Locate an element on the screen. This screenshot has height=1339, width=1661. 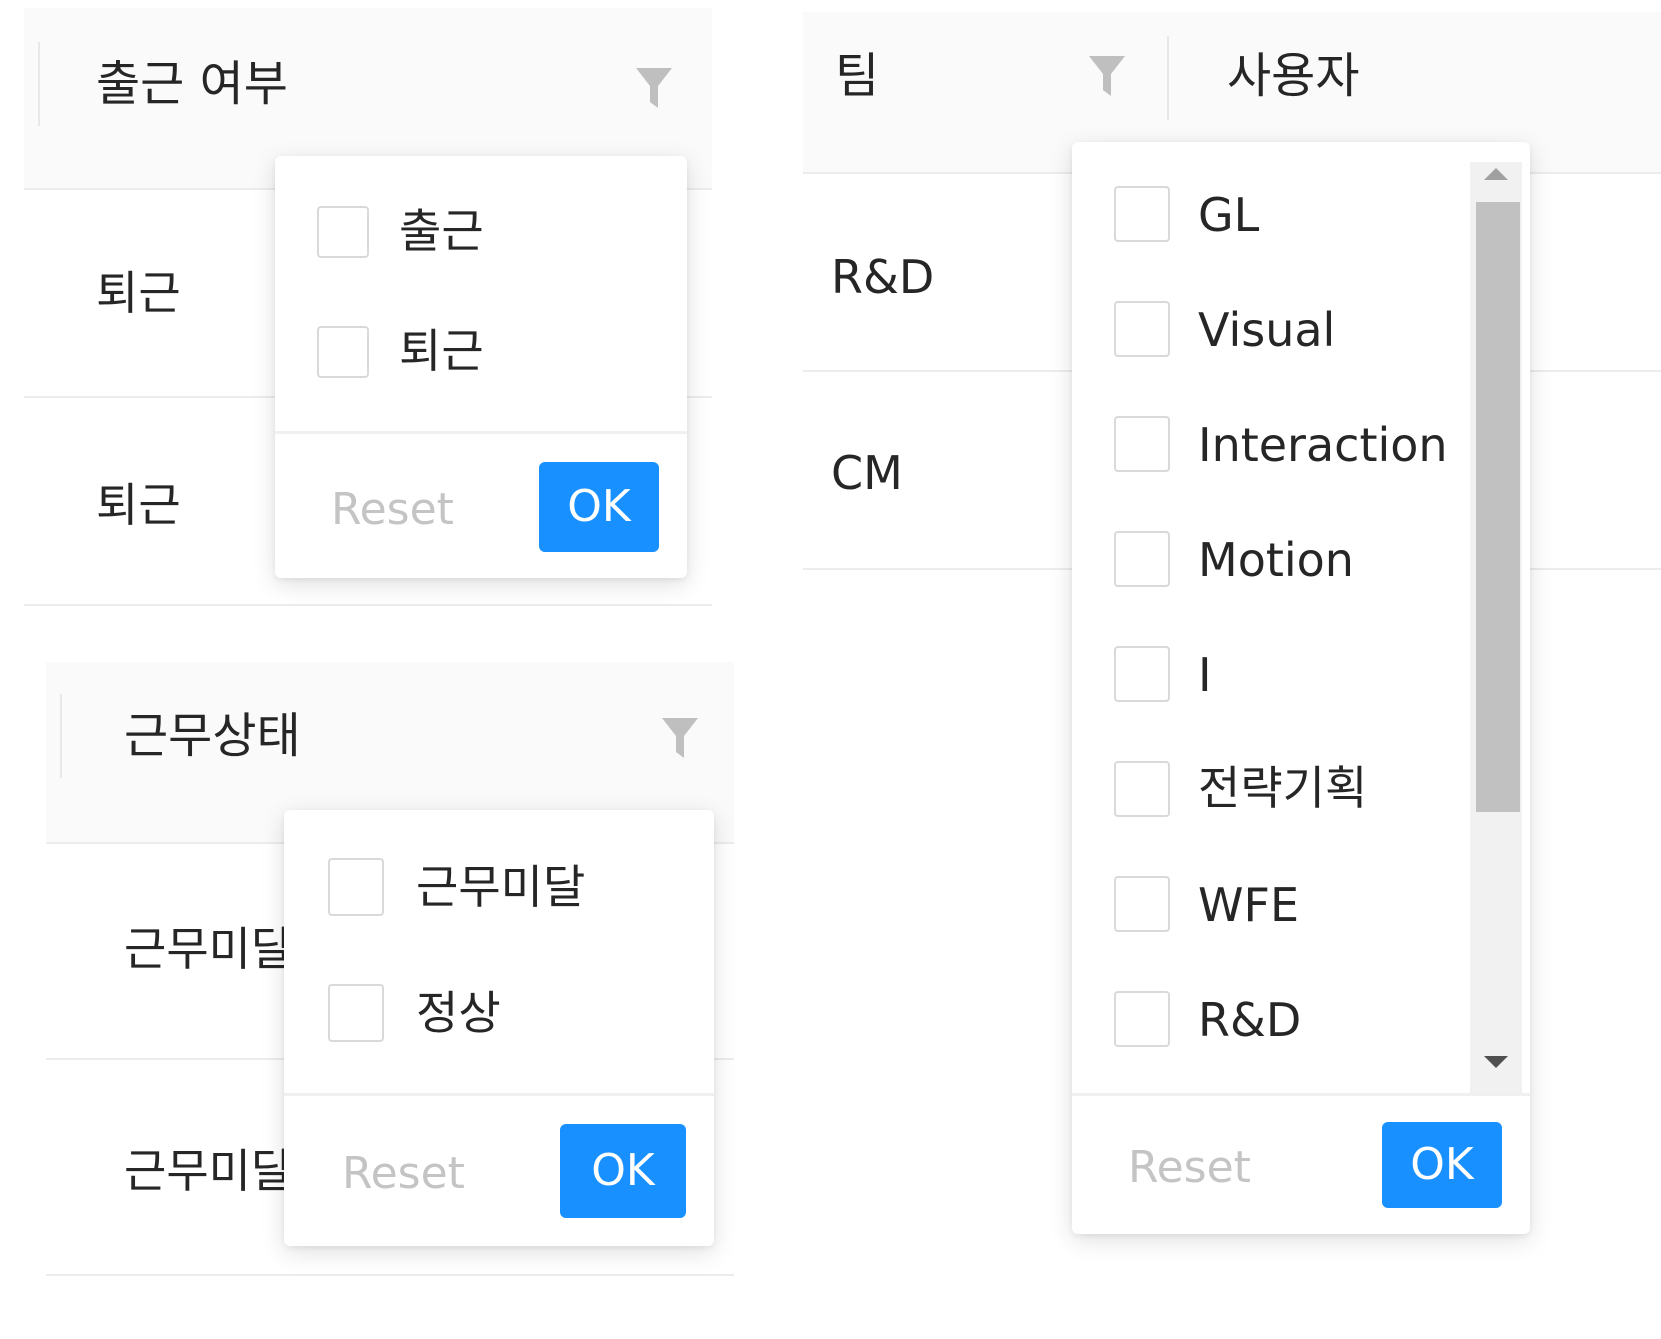
column-title-team: 팀 is located at coordinates (857, 76).